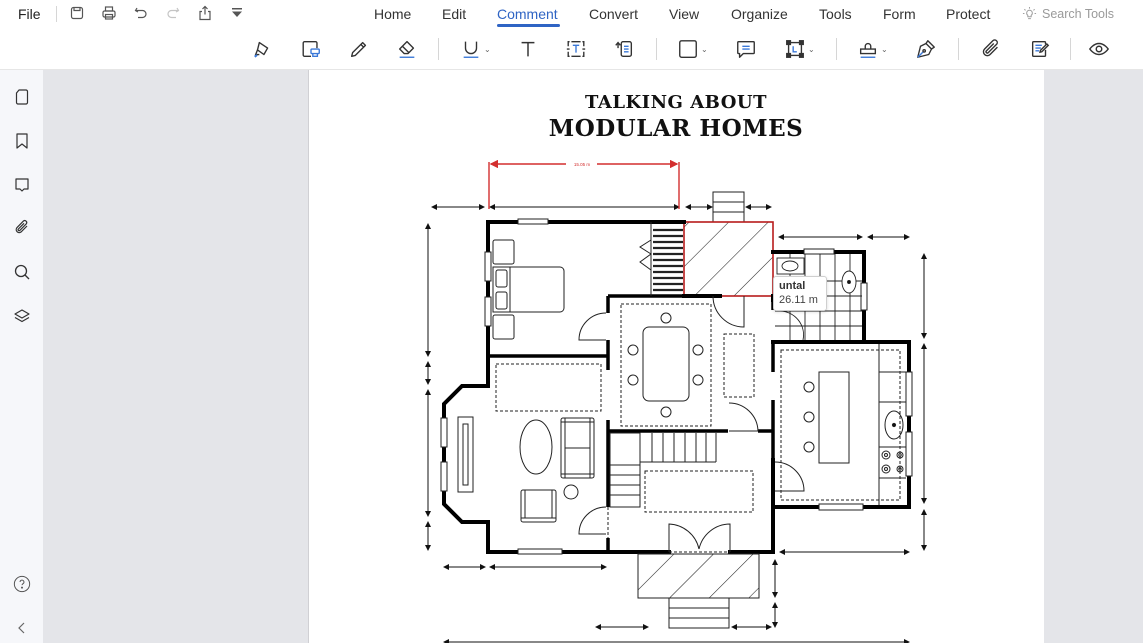 This screenshot has width=1143, height=643. I want to click on show-hide-comments-tool, so click(1099, 49).